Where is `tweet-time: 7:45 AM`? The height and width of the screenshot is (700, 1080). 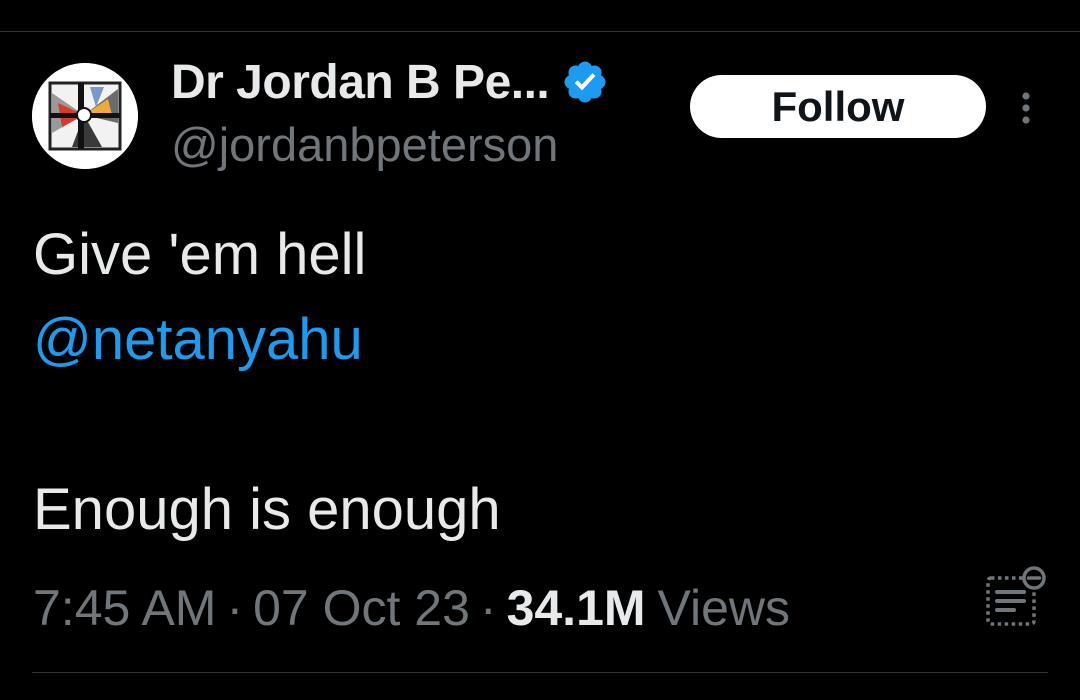 tweet-time: 7:45 AM is located at coordinates (124, 608).